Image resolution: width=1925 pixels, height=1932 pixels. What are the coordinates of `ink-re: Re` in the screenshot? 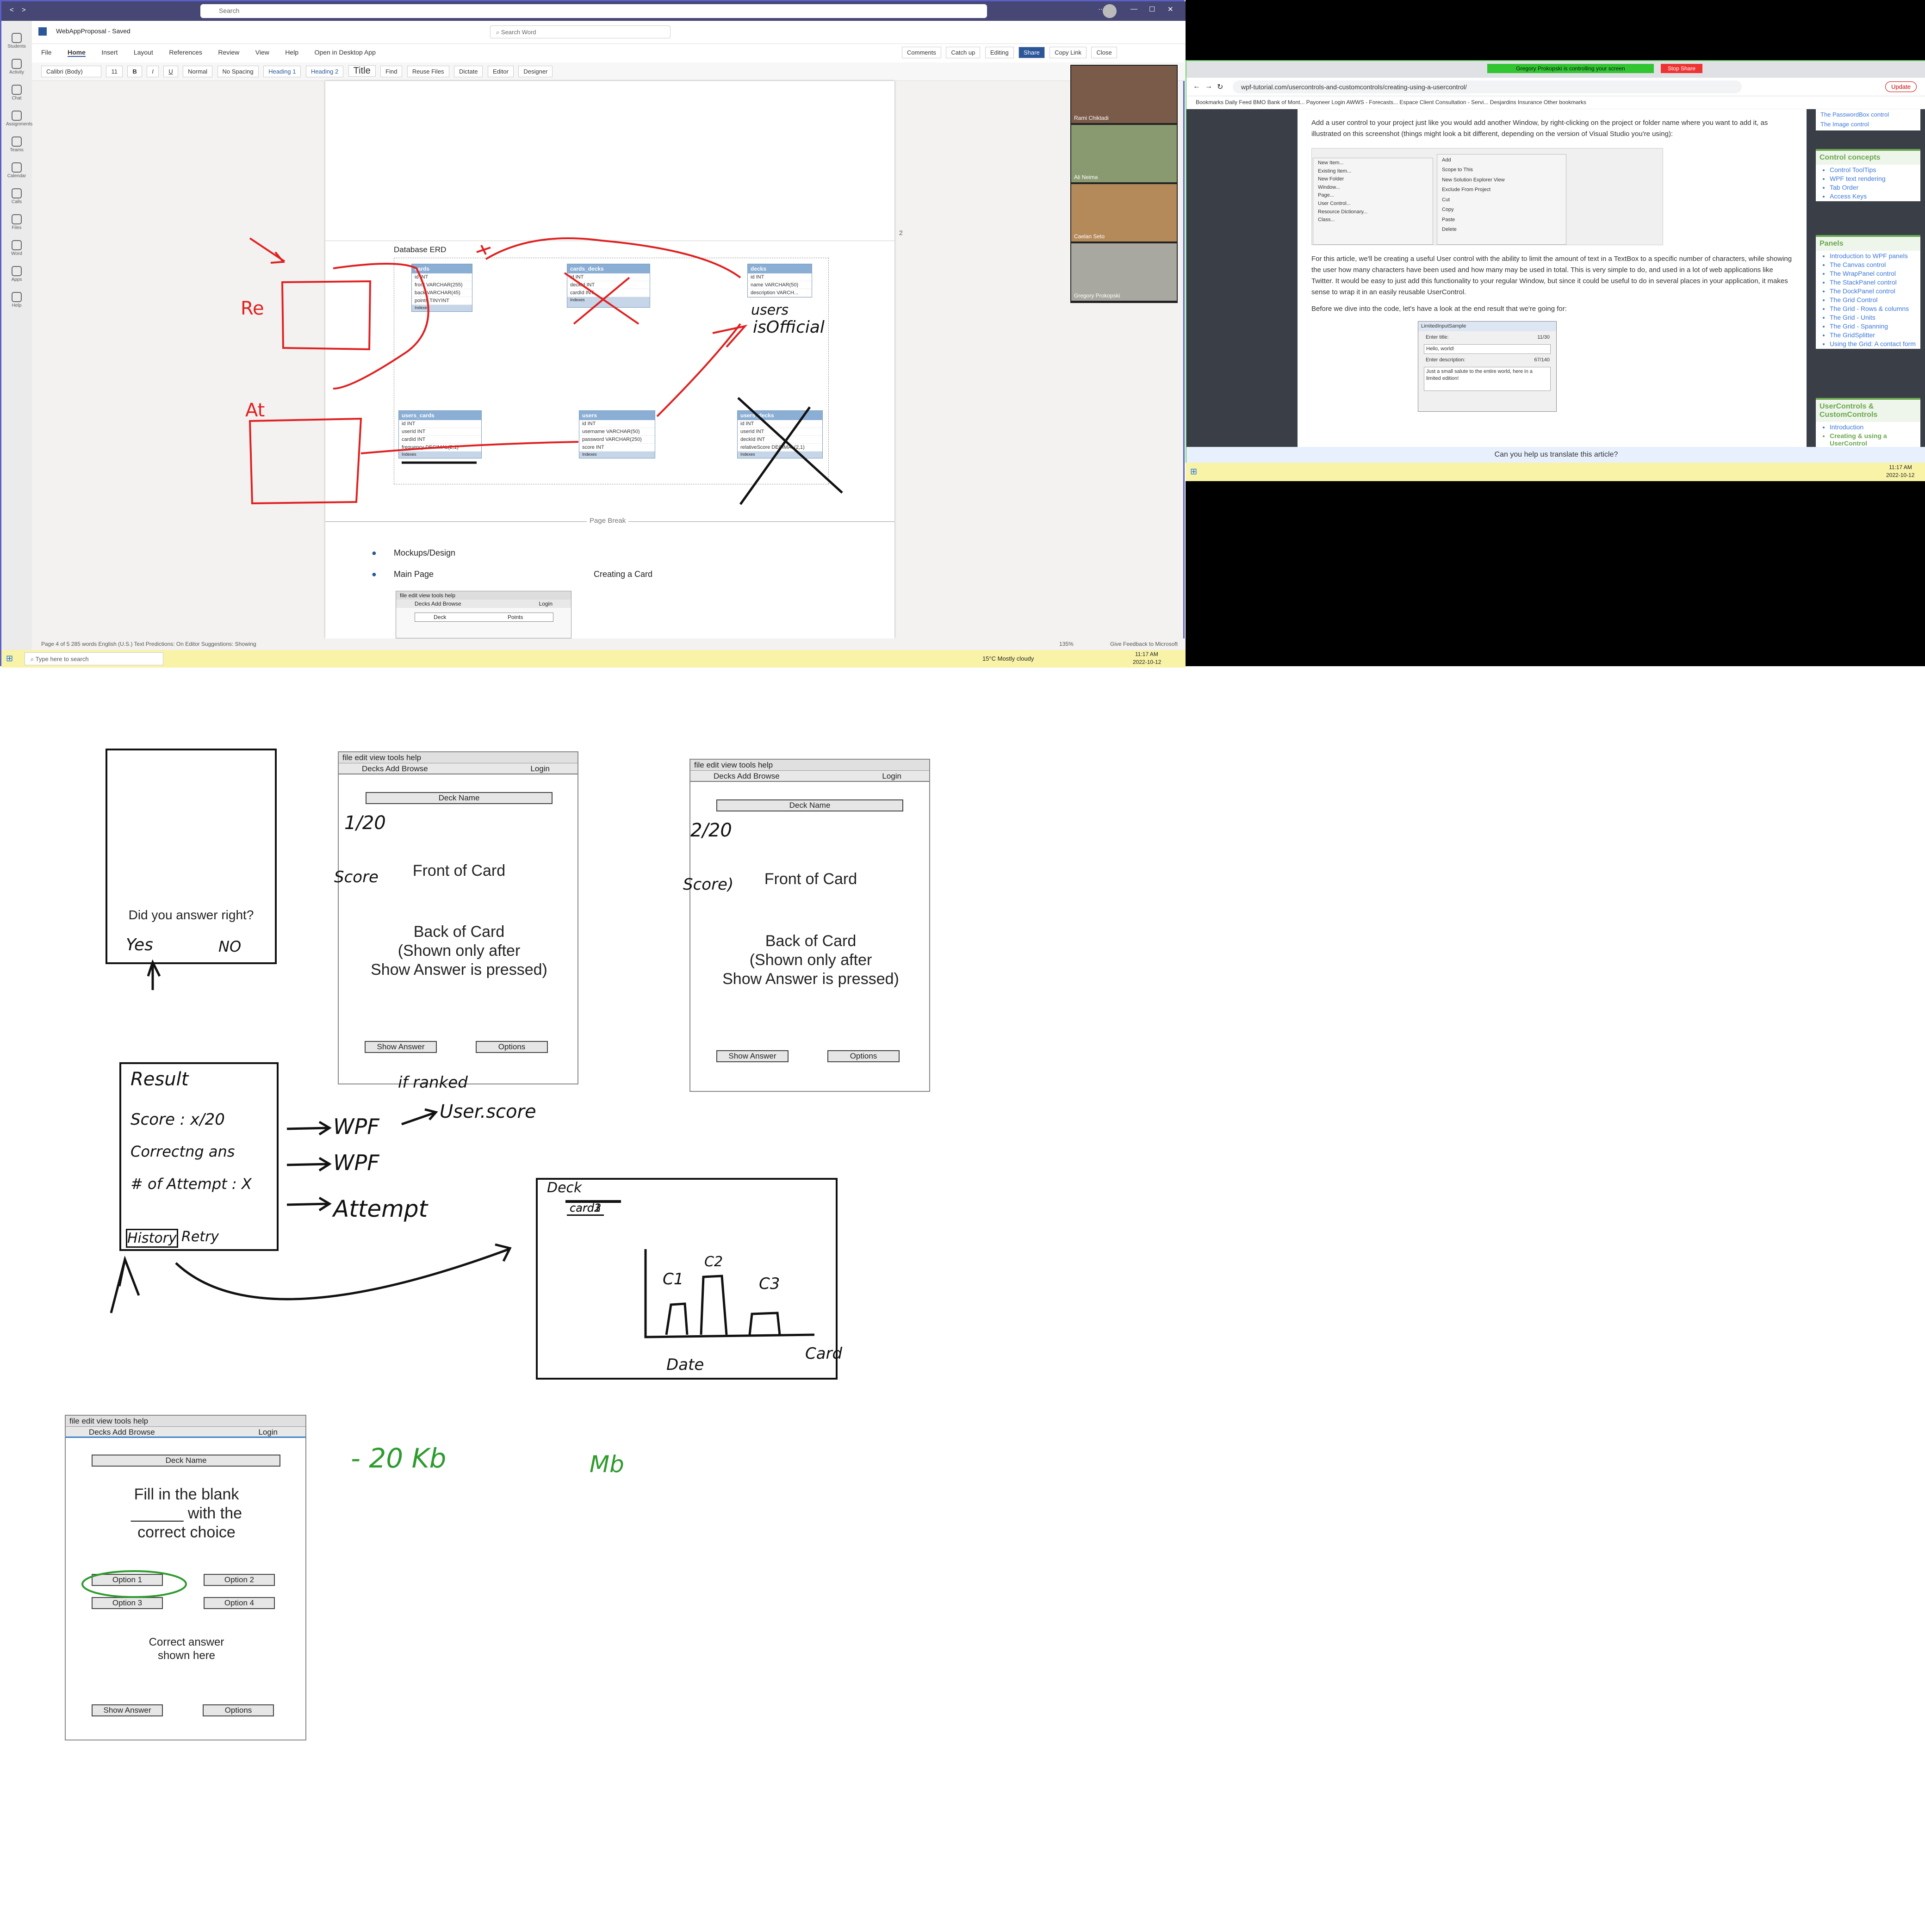 It's located at (252, 309).